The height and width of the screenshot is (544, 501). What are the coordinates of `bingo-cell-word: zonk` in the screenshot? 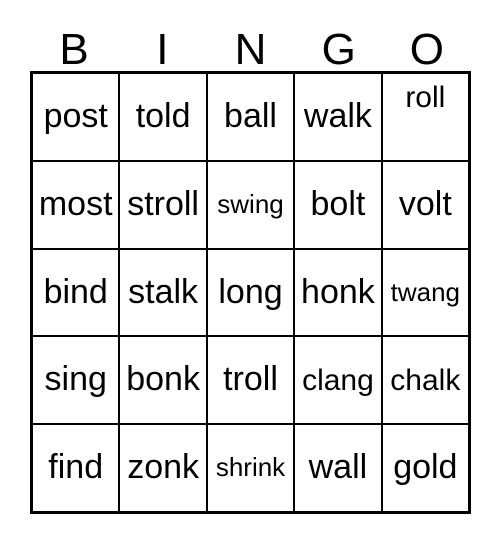 It's located at (163, 467).